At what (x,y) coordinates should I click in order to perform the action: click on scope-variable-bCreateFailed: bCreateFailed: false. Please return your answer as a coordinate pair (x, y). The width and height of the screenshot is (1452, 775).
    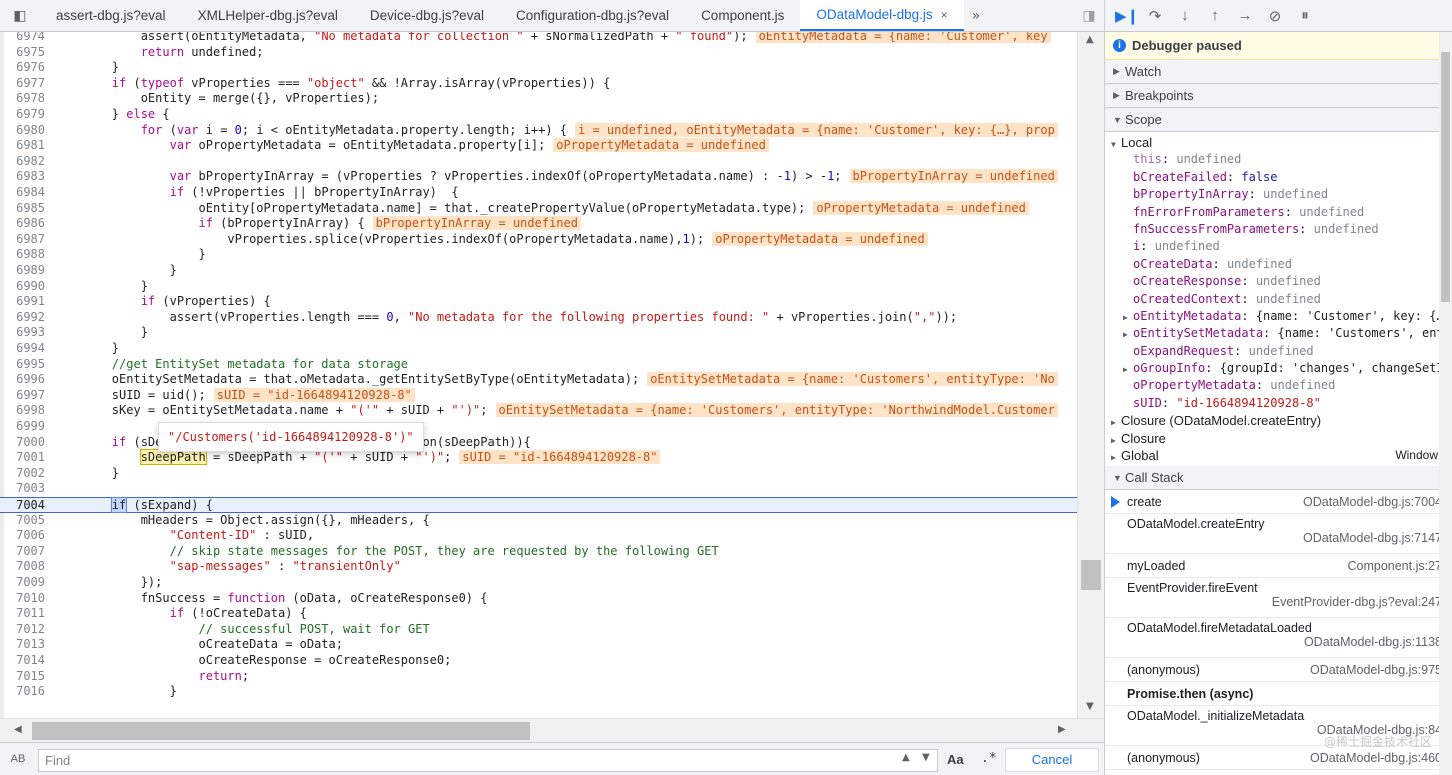
    Looking at the image, I should click on (1278, 177).